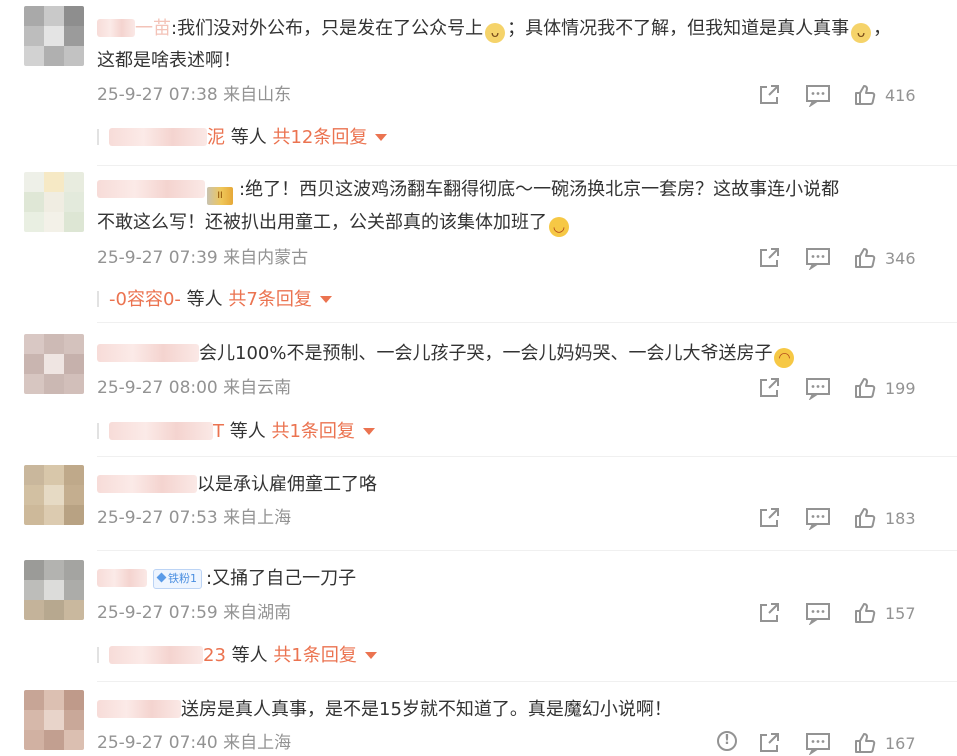 This screenshot has width=957, height=756. Describe the element at coordinates (257, 95) in the screenshot. I see `location: 来自山东` at that location.